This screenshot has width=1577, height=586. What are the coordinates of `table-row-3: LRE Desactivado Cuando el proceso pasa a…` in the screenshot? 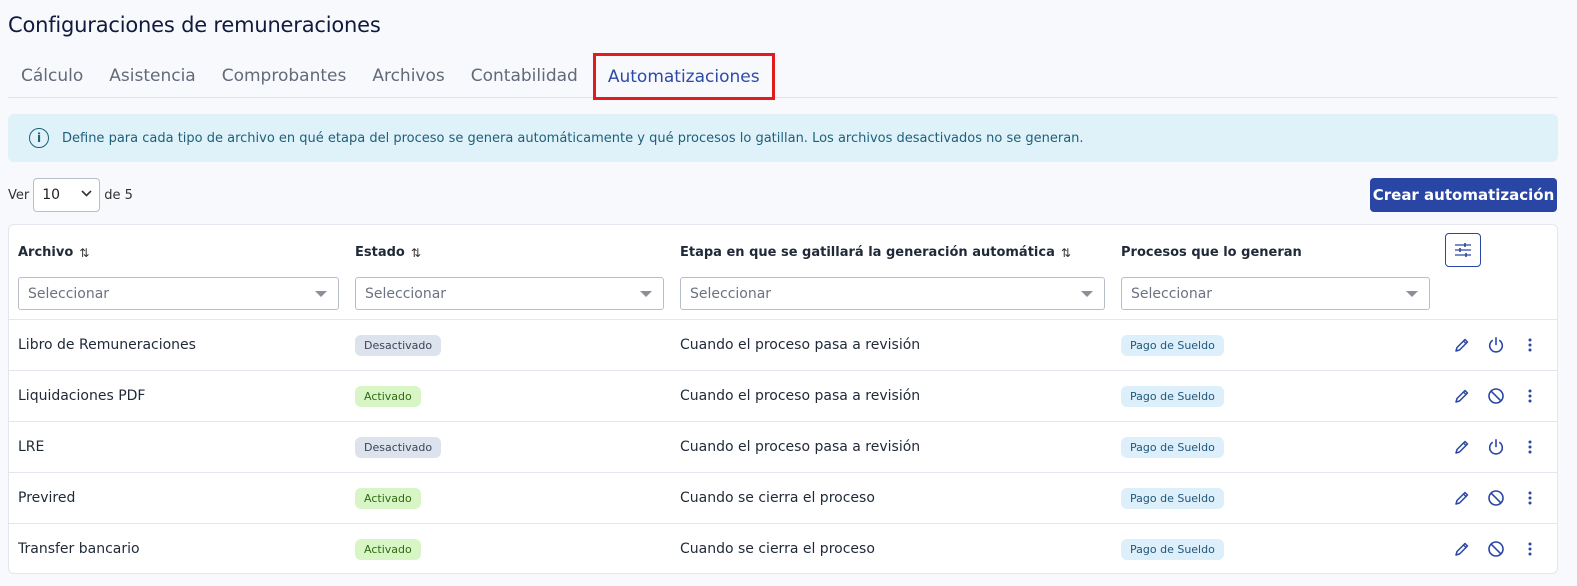 It's located at (783, 447).